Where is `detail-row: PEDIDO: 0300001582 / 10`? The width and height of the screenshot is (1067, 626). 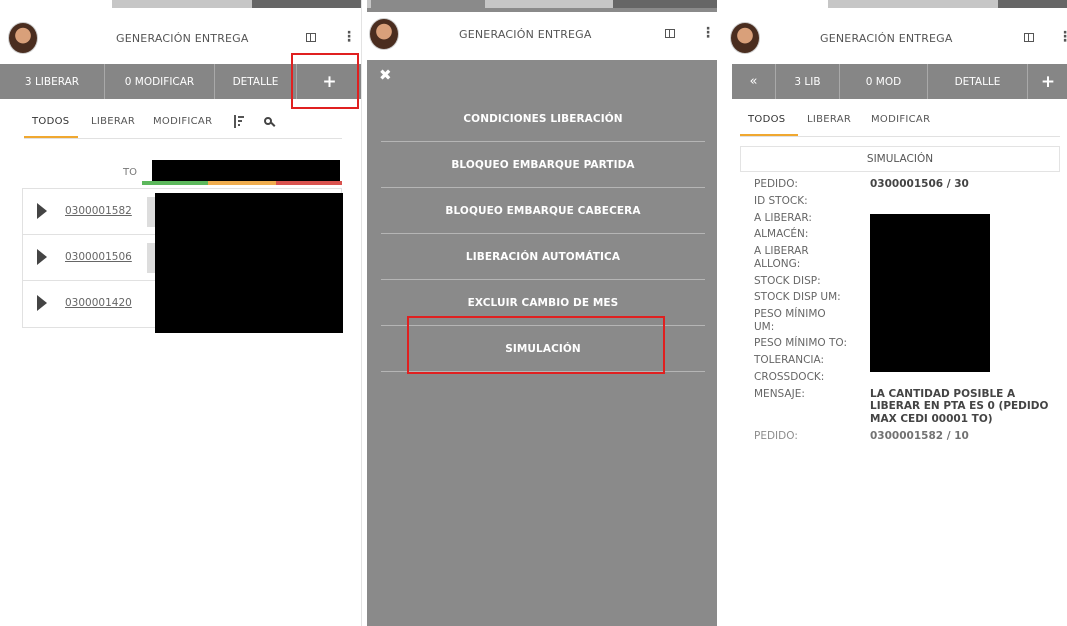
detail-row: PEDIDO: 0300001582 / 10 is located at coordinates (904, 436).